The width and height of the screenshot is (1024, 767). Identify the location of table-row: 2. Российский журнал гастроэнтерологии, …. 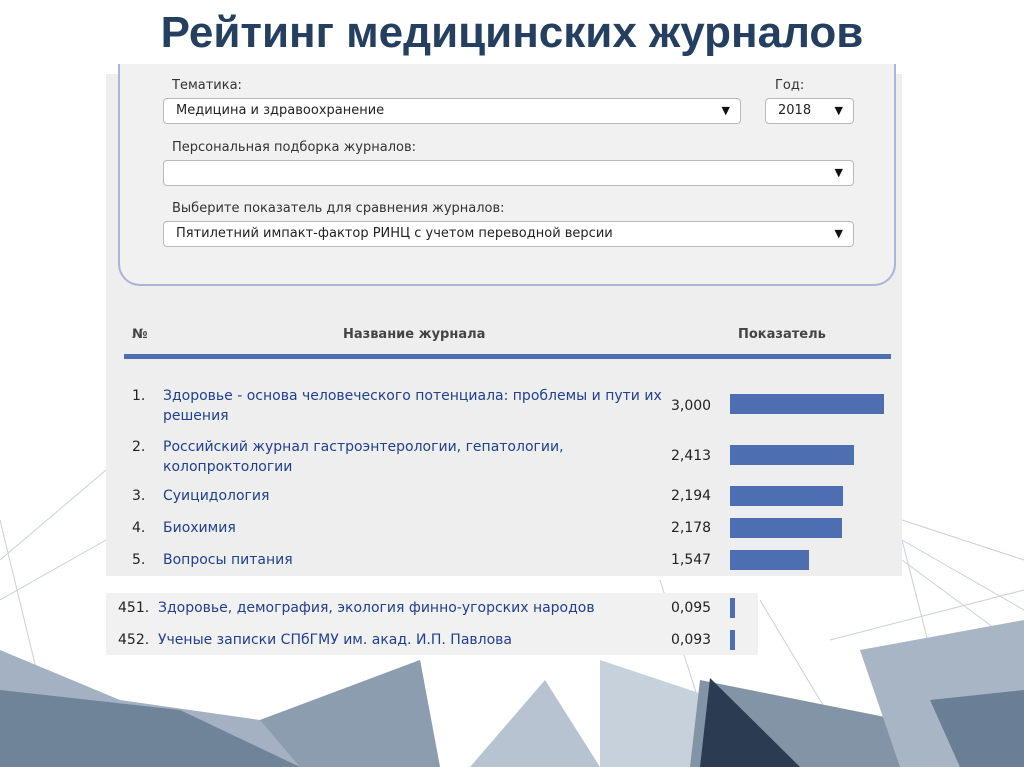
(504, 457).